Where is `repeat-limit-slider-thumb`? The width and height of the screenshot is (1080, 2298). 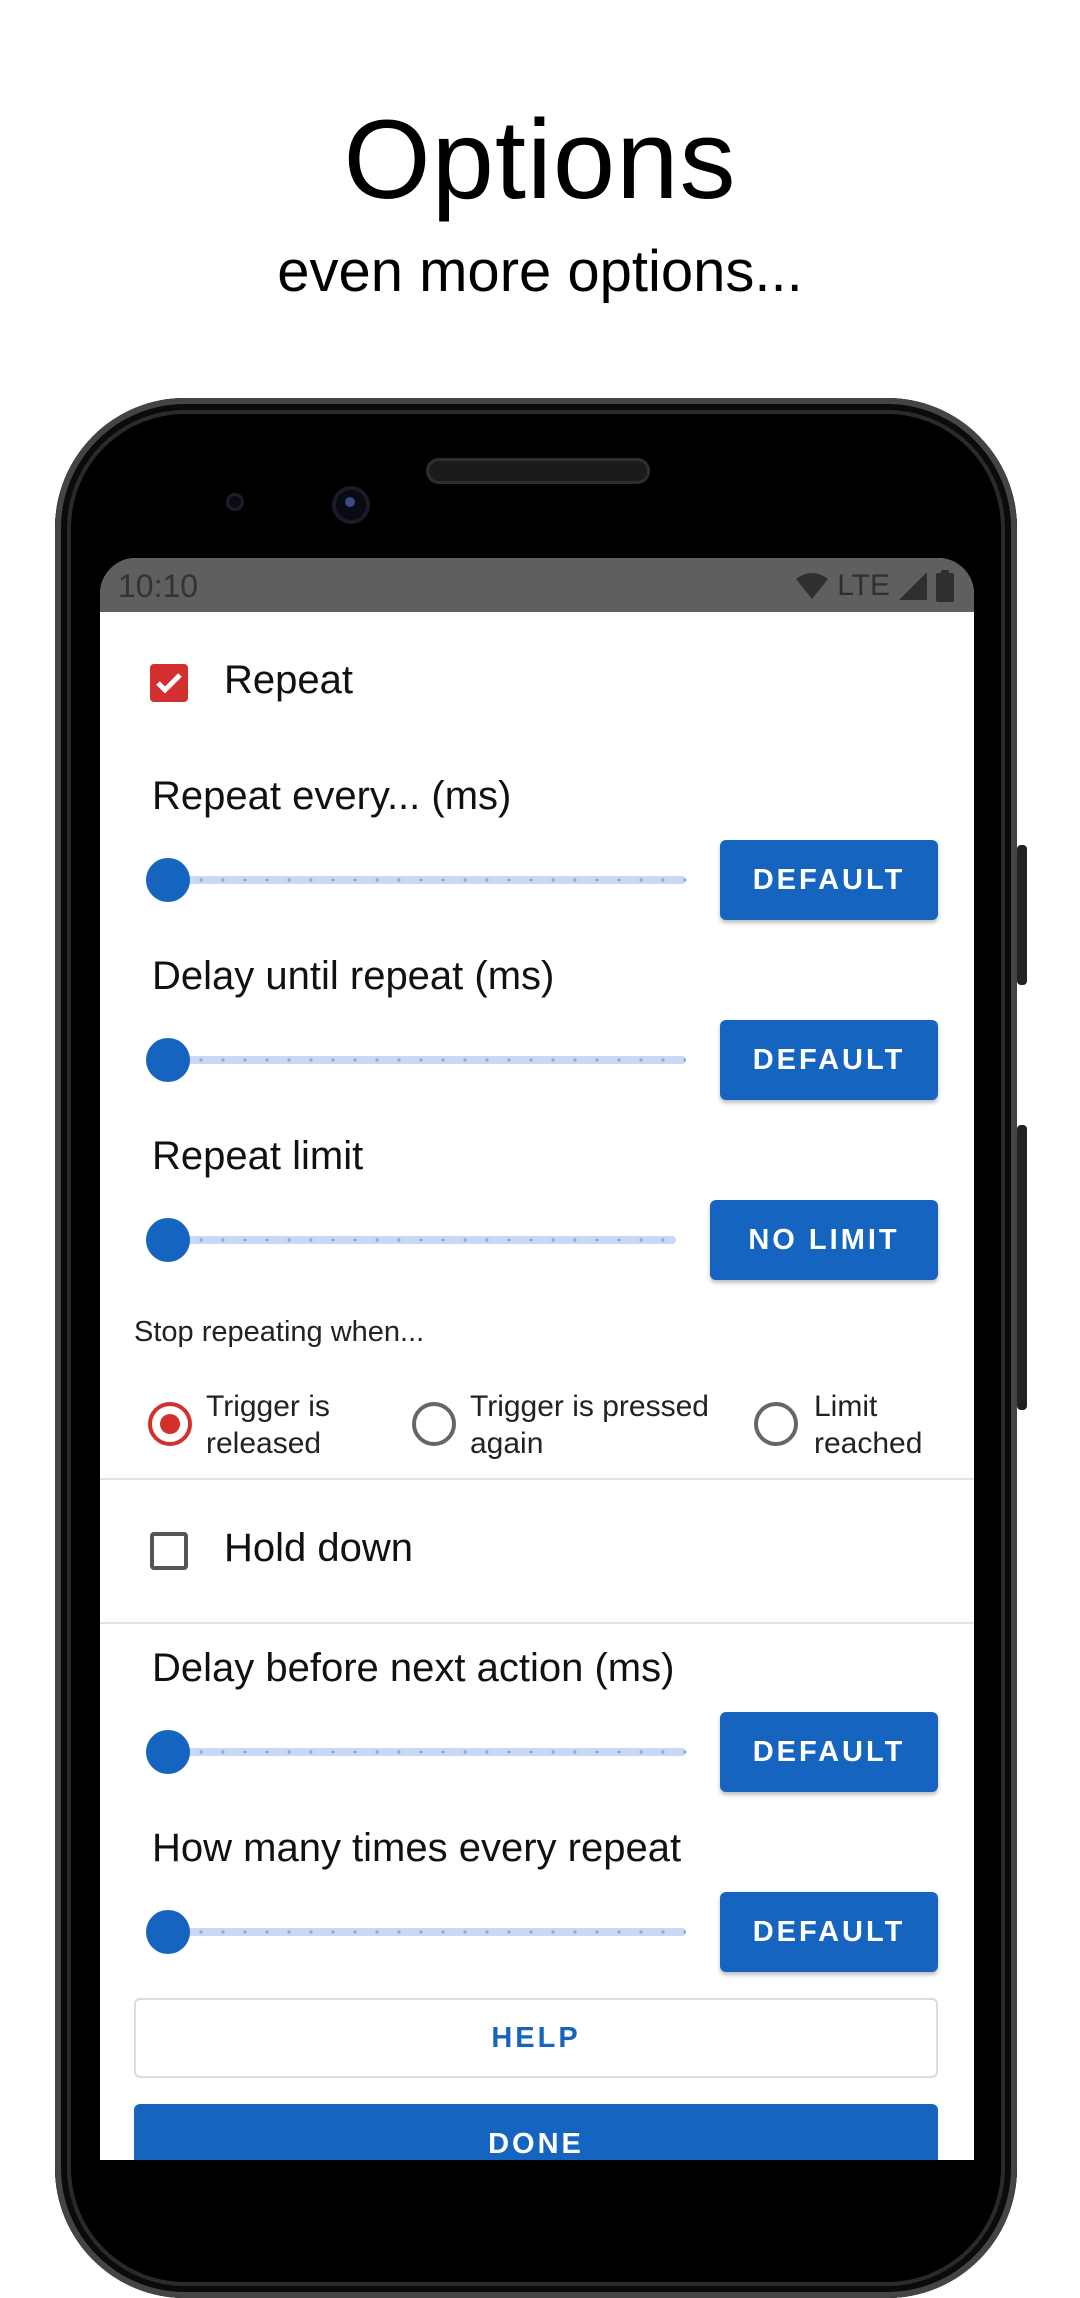
repeat-limit-slider-thumb is located at coordinates (168, 1240).